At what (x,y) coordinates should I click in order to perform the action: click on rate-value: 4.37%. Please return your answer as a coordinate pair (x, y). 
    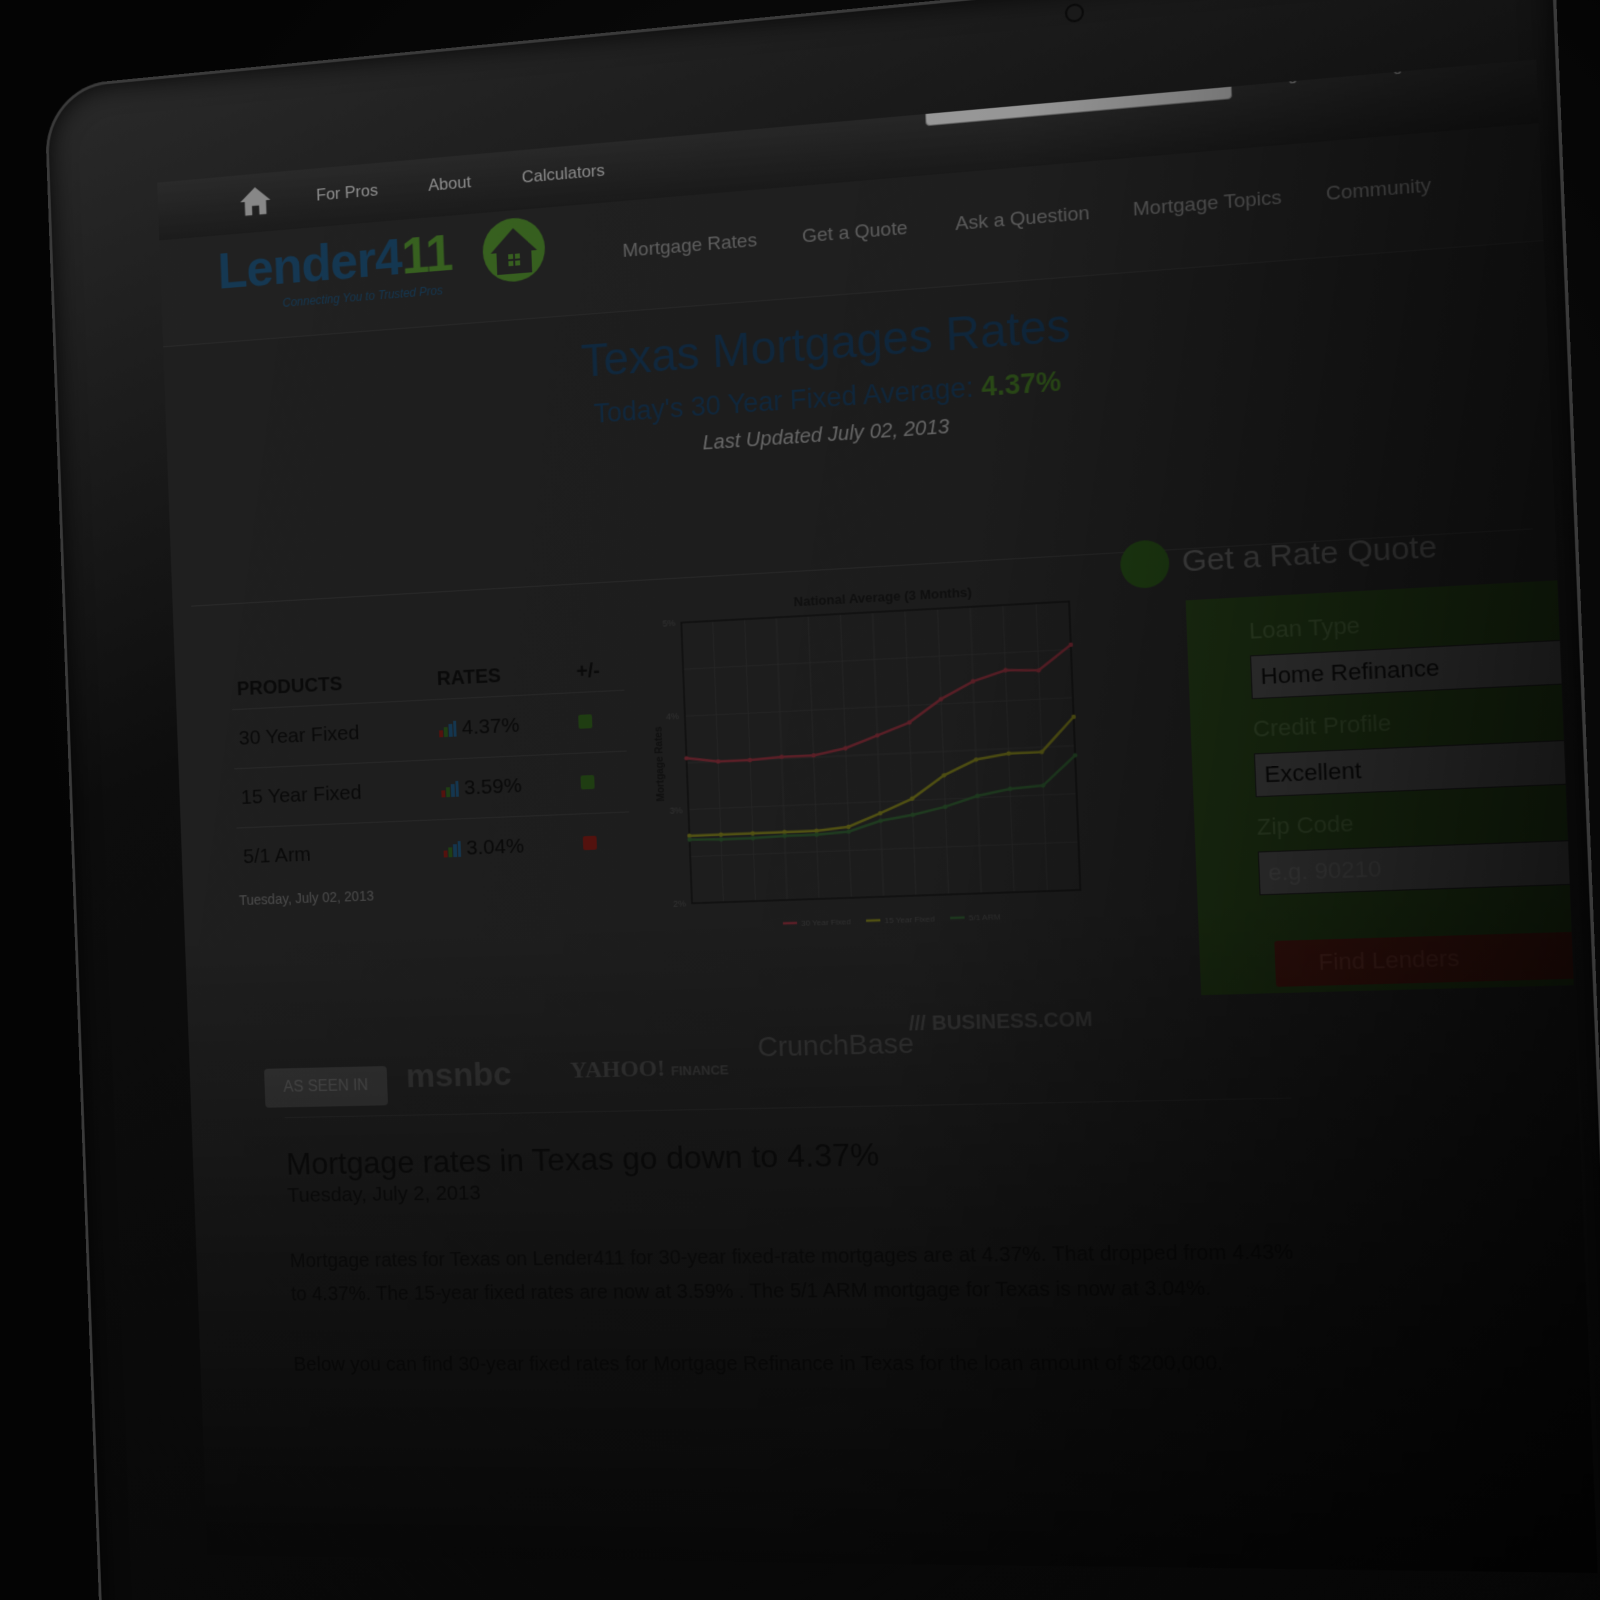
    Looking at the image, I should click on (490, 726).